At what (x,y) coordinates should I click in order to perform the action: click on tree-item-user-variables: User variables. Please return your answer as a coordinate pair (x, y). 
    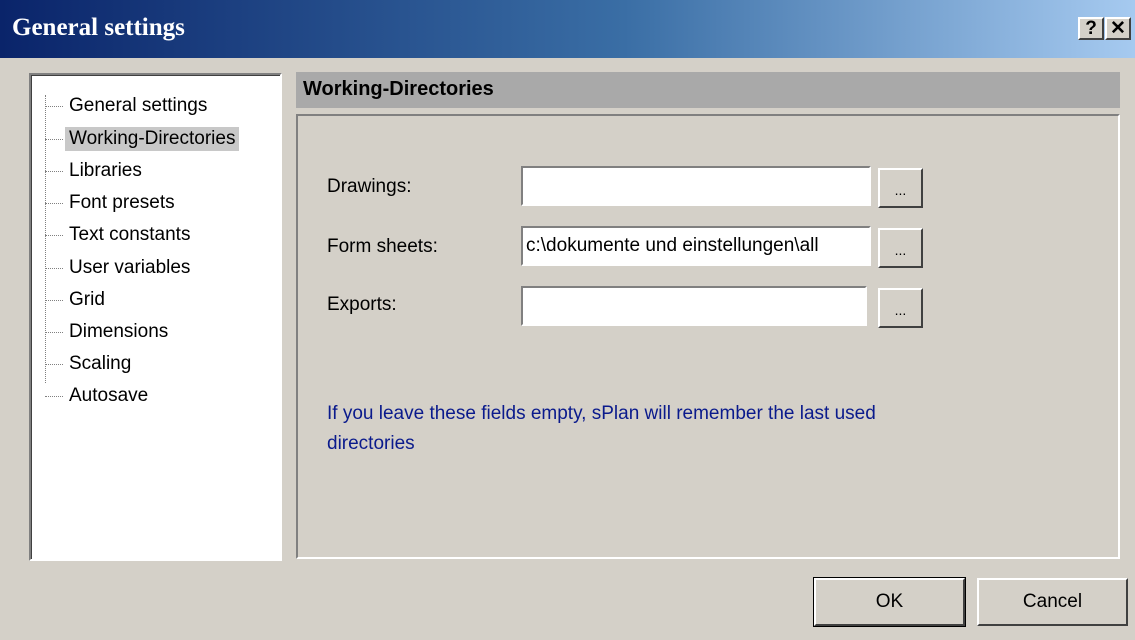
    Looking at the image, I should click on (119, 268).